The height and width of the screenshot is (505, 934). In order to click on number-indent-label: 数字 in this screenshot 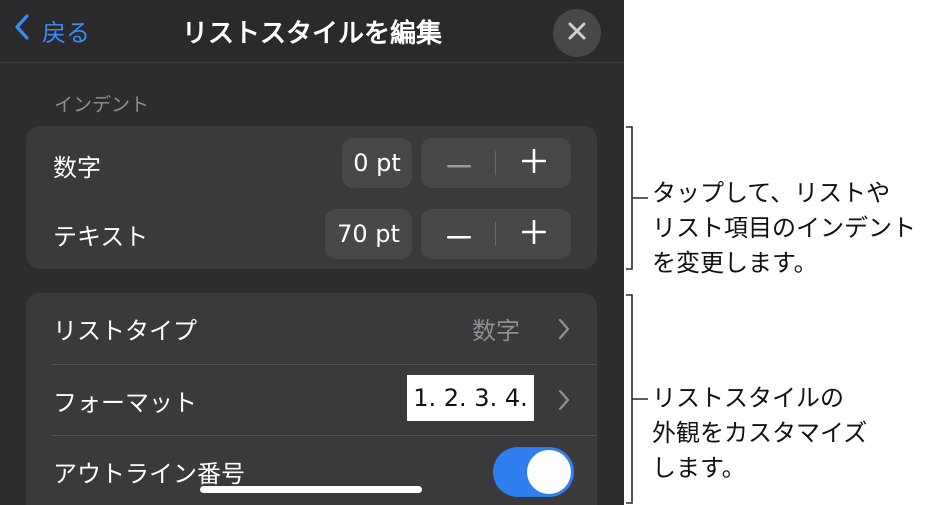, I will do `click(77, 168)`.